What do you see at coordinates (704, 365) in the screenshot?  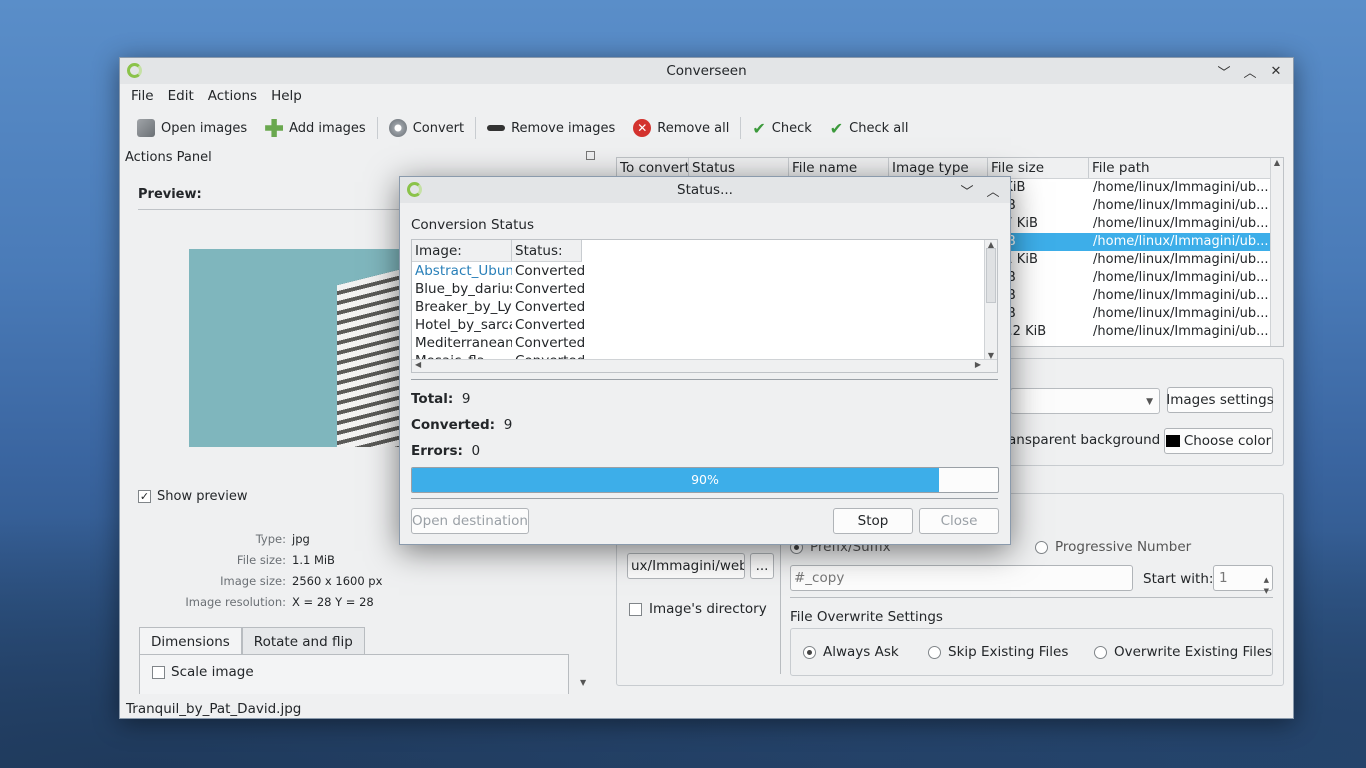 I see `status-list-hscroll: ◀ ▶` at bounding box center [704, 365].